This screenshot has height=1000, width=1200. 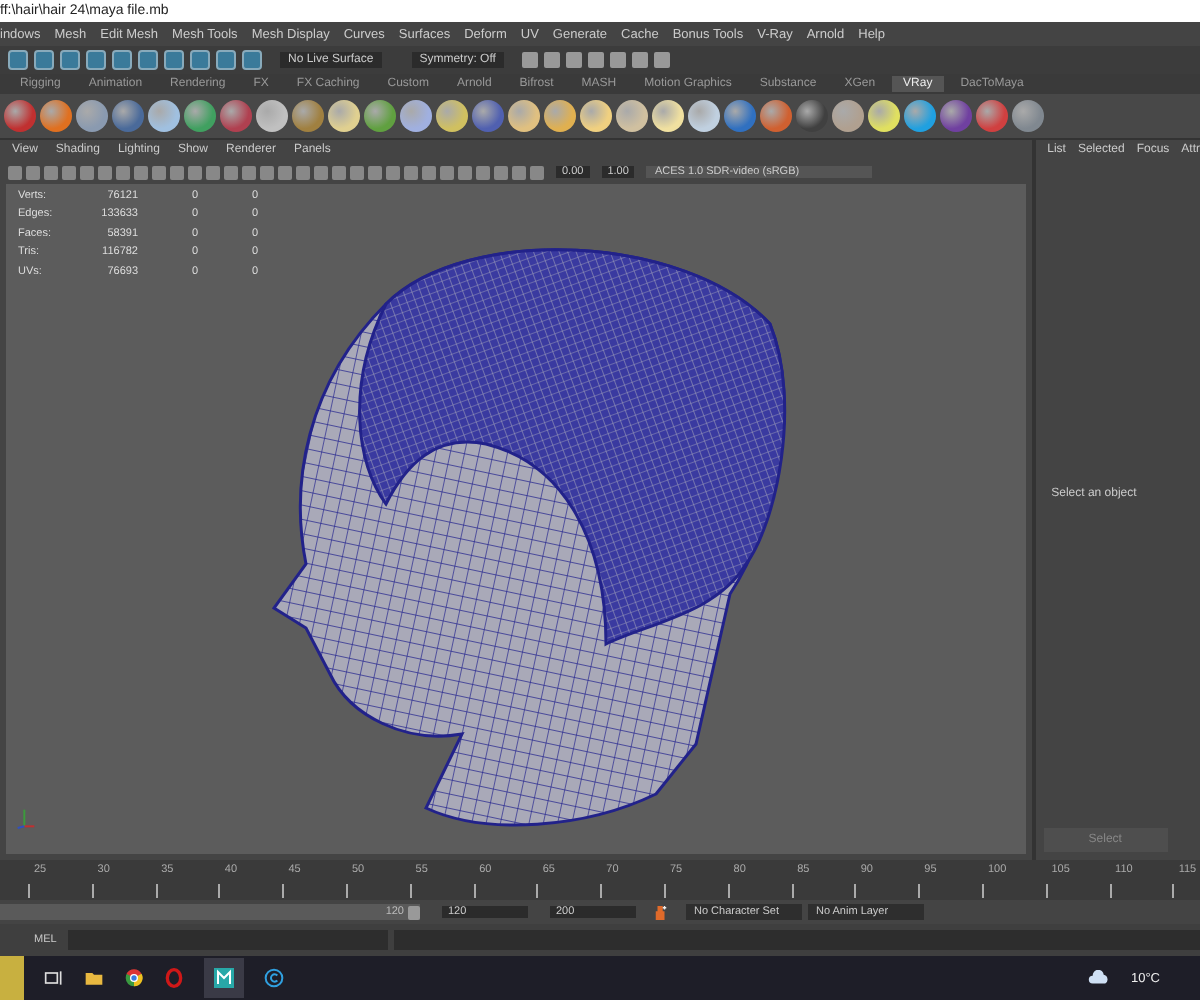 What do you see at coordinates (174, 978) in the screenshot?
I see `ring-icon` at bounding box center [174, 978].